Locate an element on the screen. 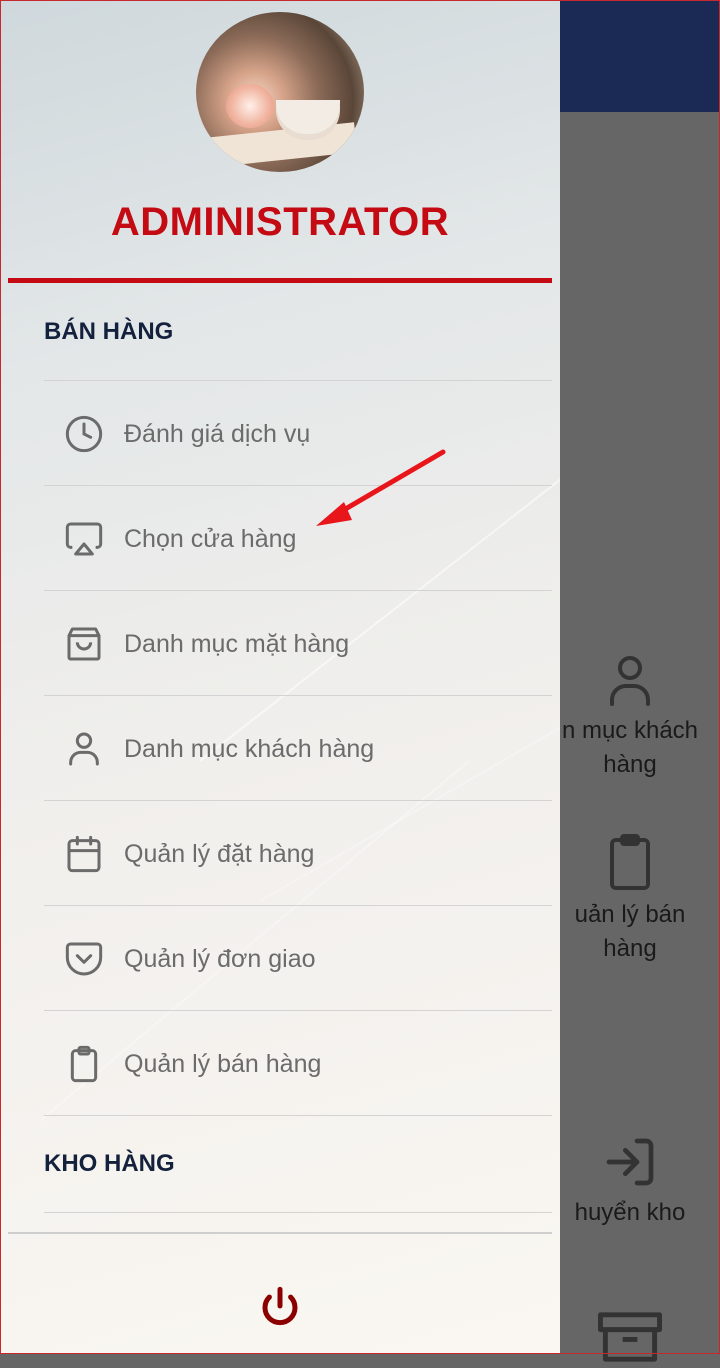  menu-item-danh-muc-khach-hang: Danh mục khách hàng is located at coordinates (298, 749).